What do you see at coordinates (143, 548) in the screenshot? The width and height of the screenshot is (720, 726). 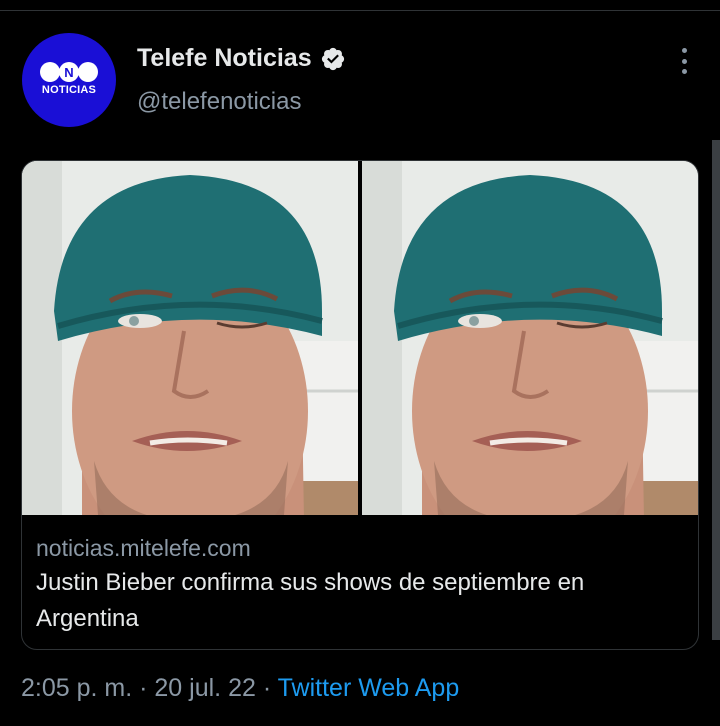 I see `card-domain: noticias.mitelefe.com` at bounding box center [143, 548].